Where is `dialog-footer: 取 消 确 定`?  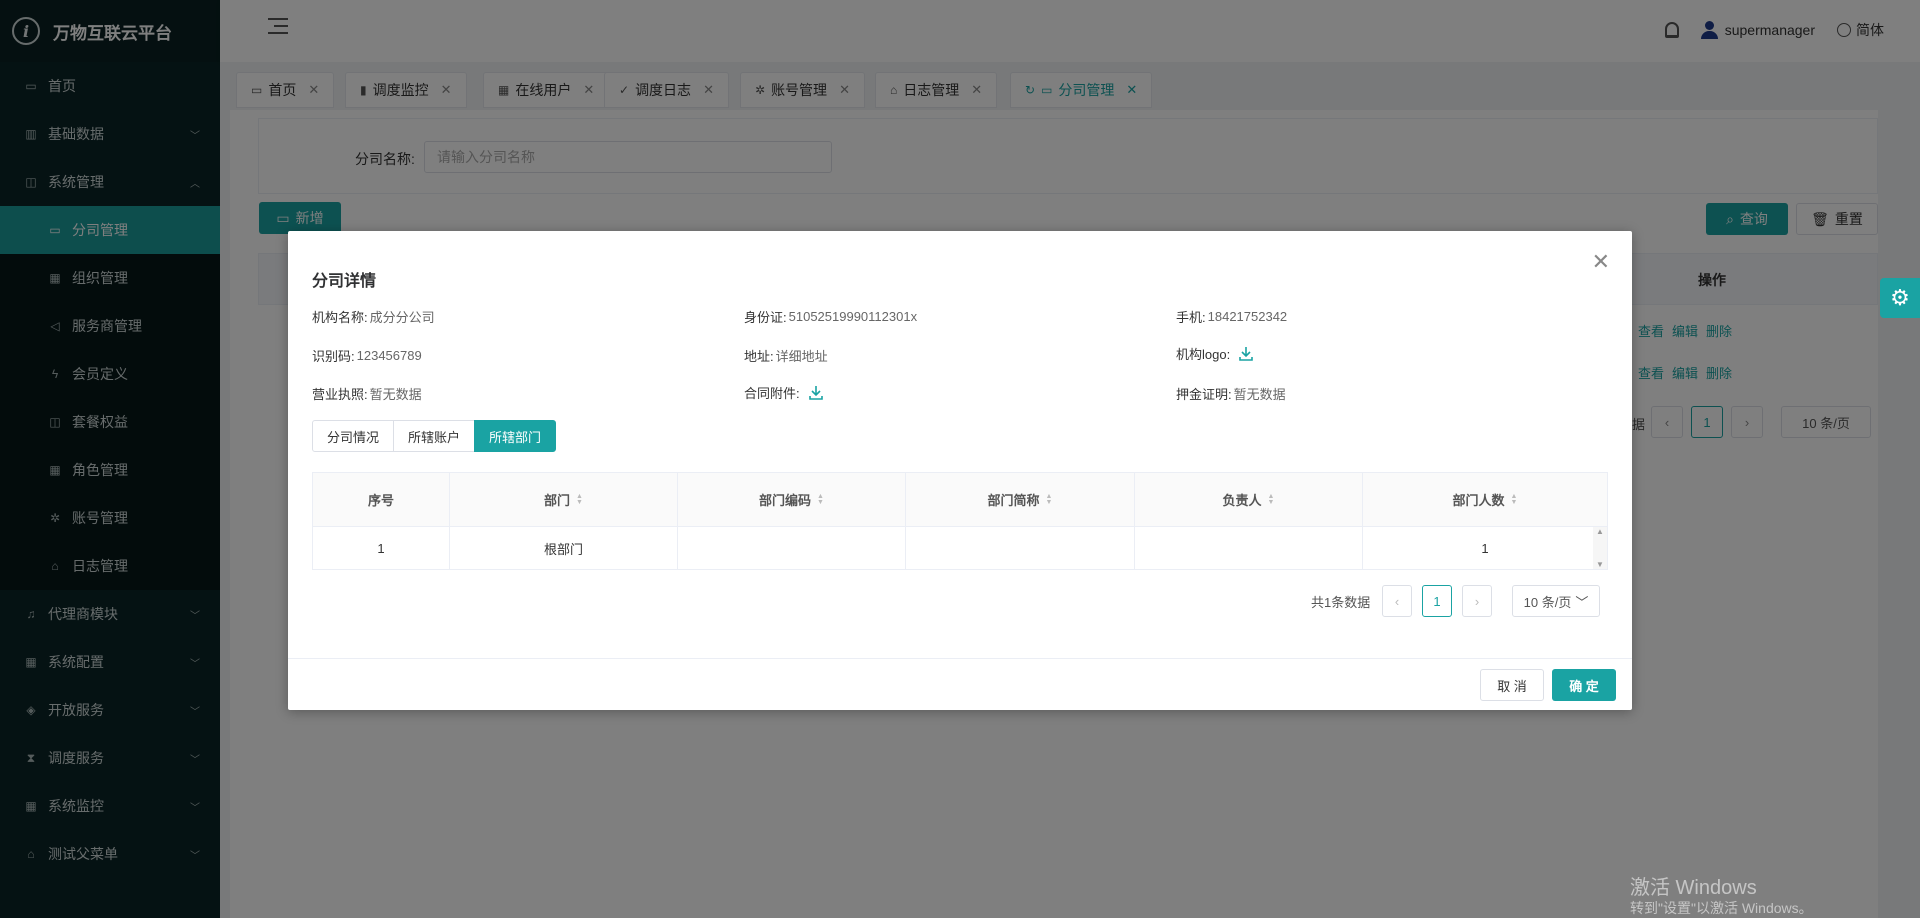 dialog-footer: 取 消 确 定 is located at coordinates (960, 684).